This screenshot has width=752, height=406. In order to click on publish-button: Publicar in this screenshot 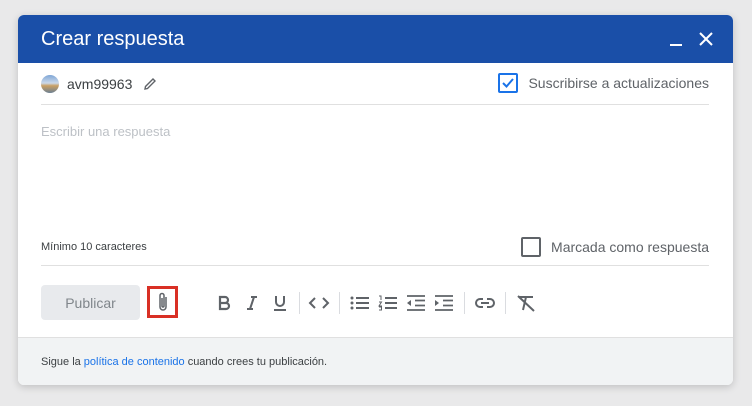, I will do `click(90, 302)`.